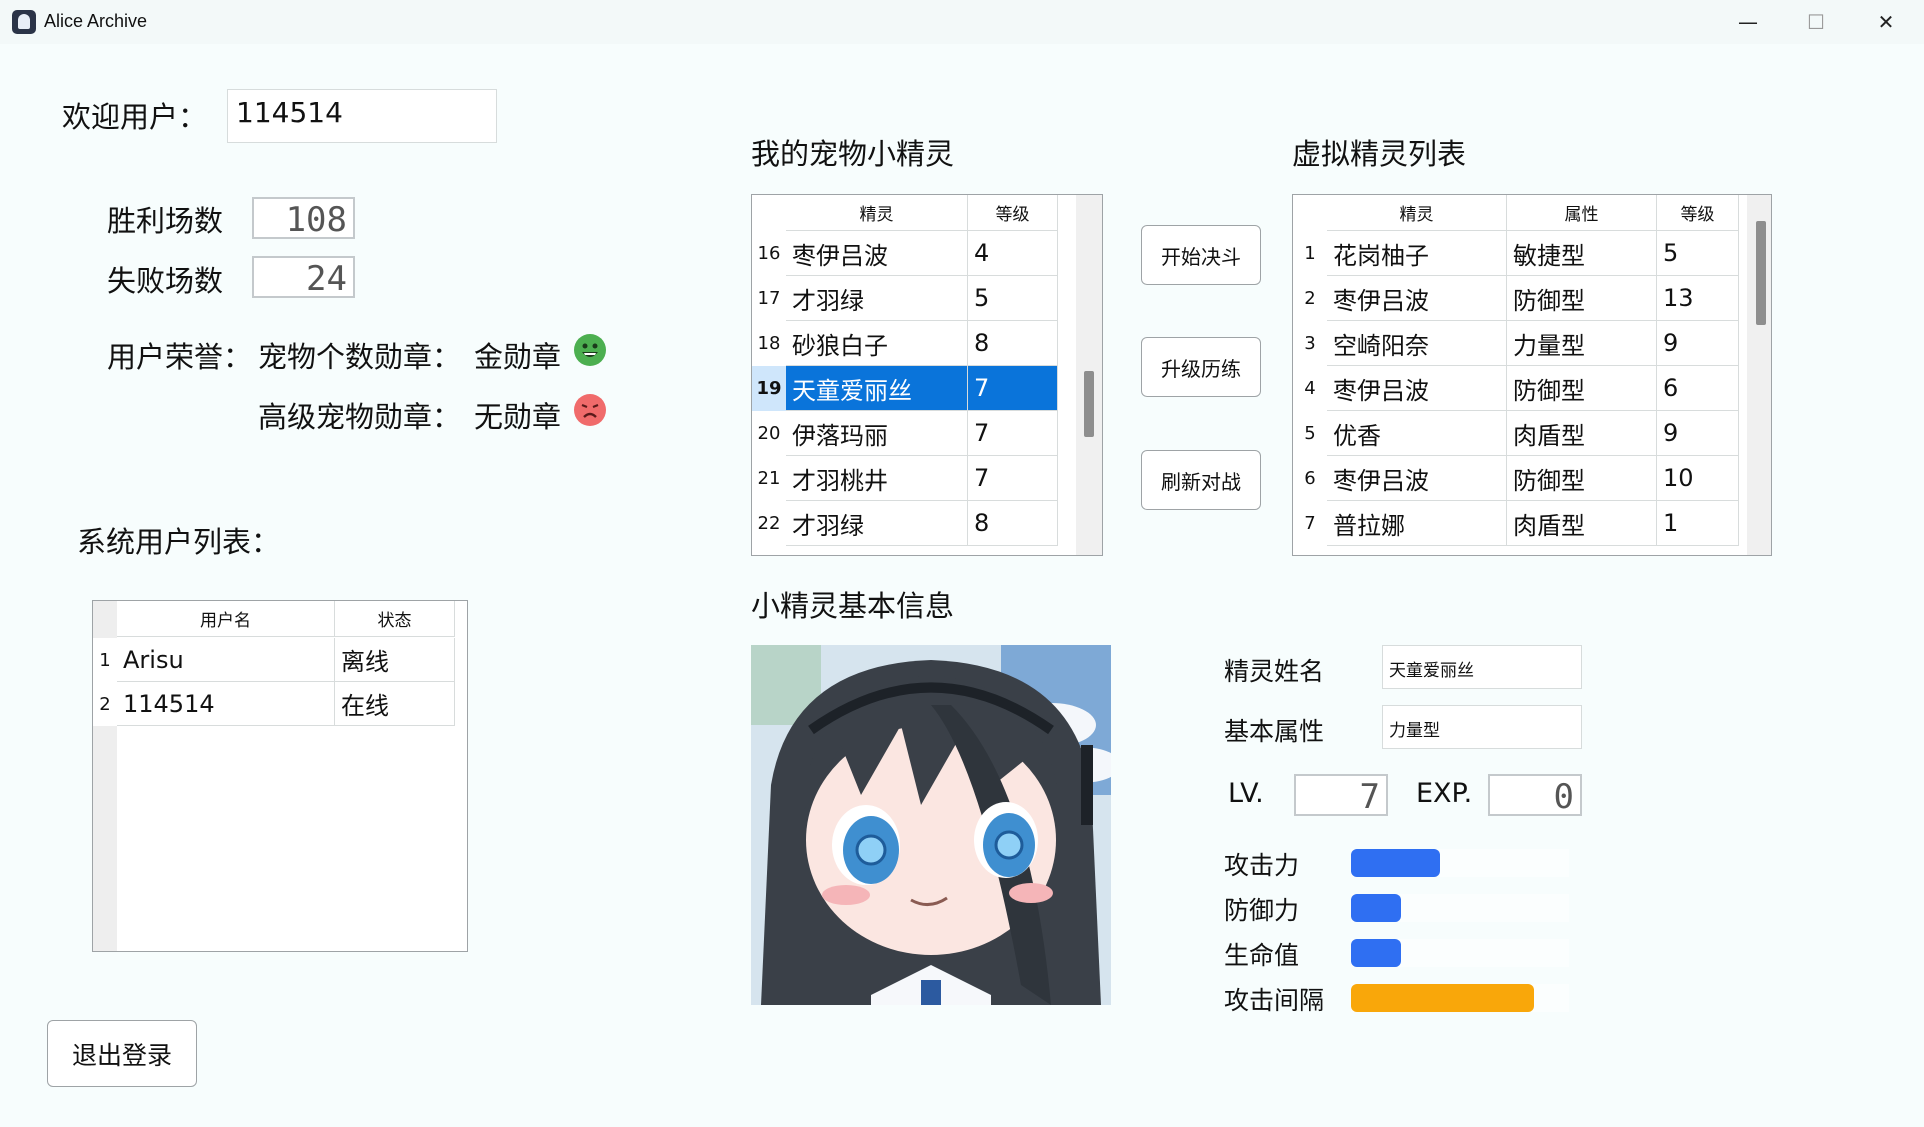  What do you see at coordinates (1310, 253) in the screenshot?
I see `row-number: 1` at bounding box center [1310, 253].